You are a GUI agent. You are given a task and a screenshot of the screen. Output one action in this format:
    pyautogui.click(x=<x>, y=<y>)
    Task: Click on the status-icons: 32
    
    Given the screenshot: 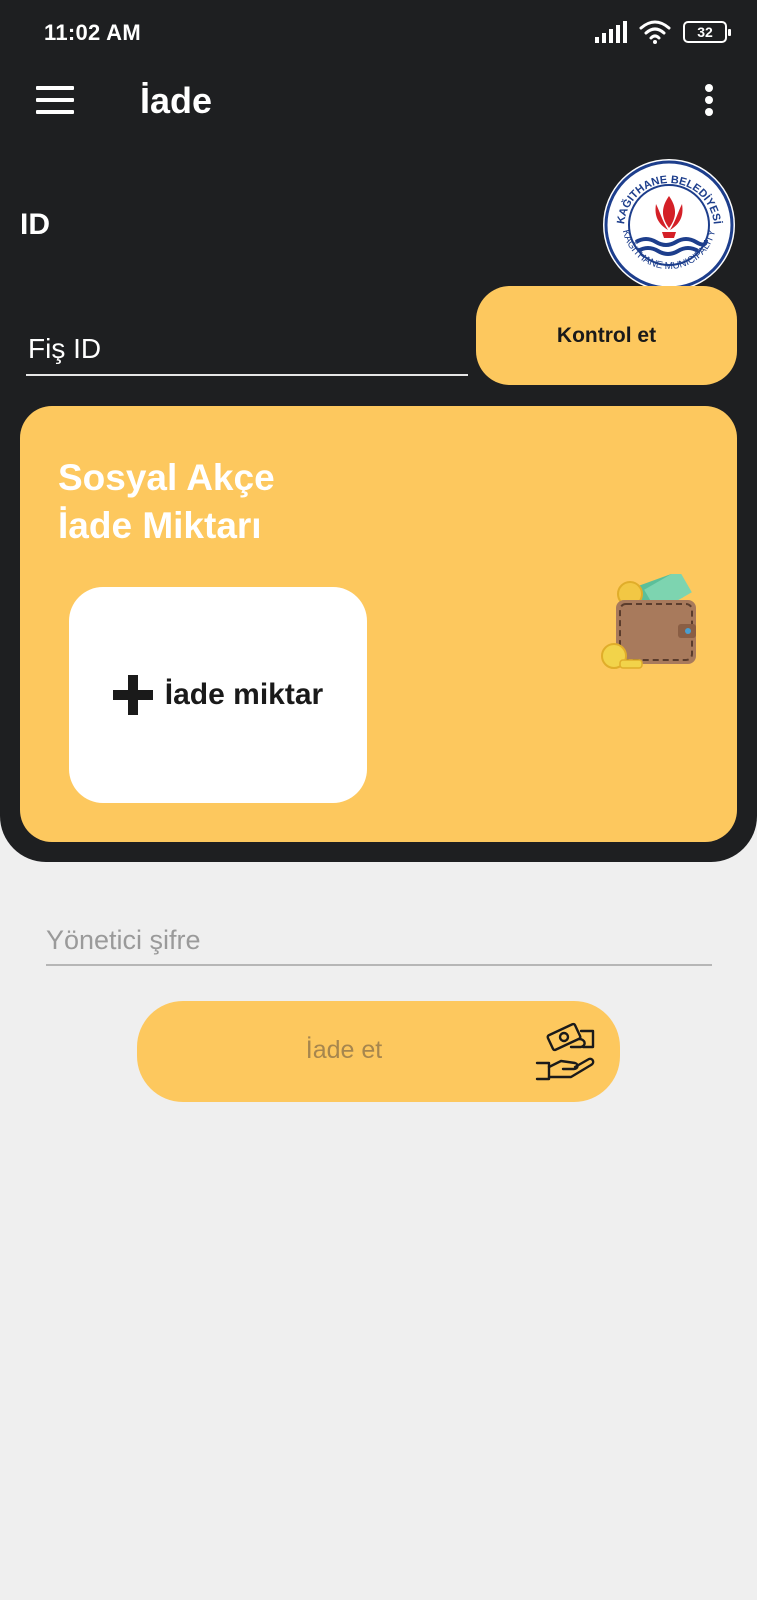 What is the action you would take?
    pyautogui.click(x=663, y=32)
    